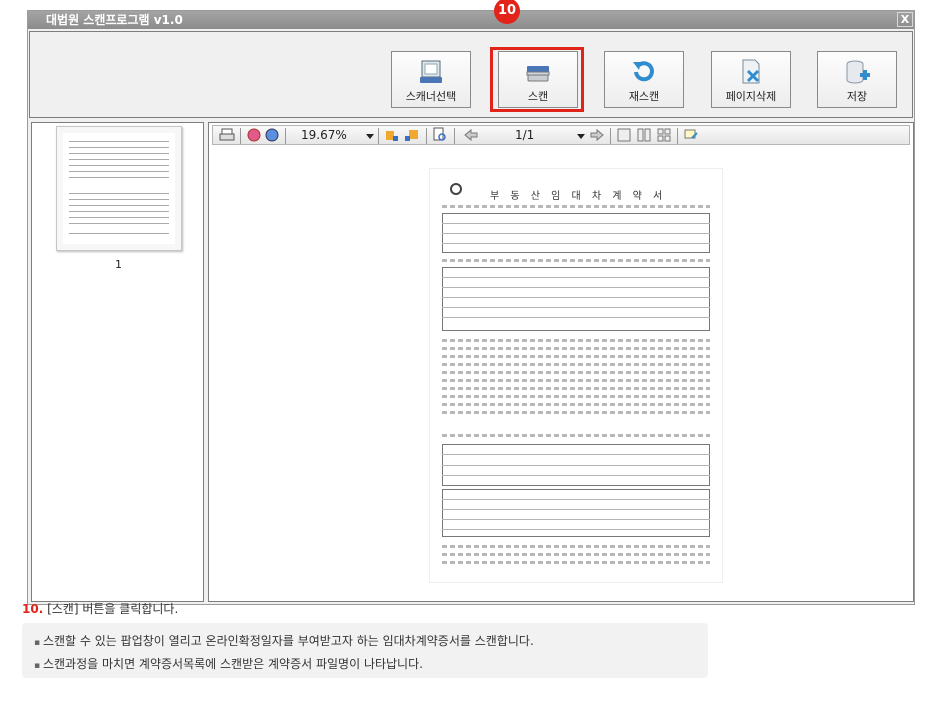 This screenshot has width=938, height=704. What do you see at coordinates (324, 135) in the screenshot?
I see `zoom-level: 19.67%` at bounding box center [324, 135].